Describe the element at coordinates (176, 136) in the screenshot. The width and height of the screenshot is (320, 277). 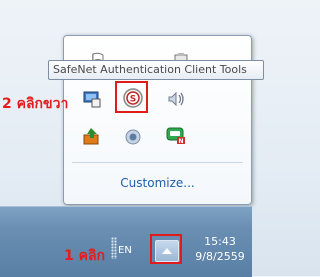
I see `chat-icon: N` at that location.